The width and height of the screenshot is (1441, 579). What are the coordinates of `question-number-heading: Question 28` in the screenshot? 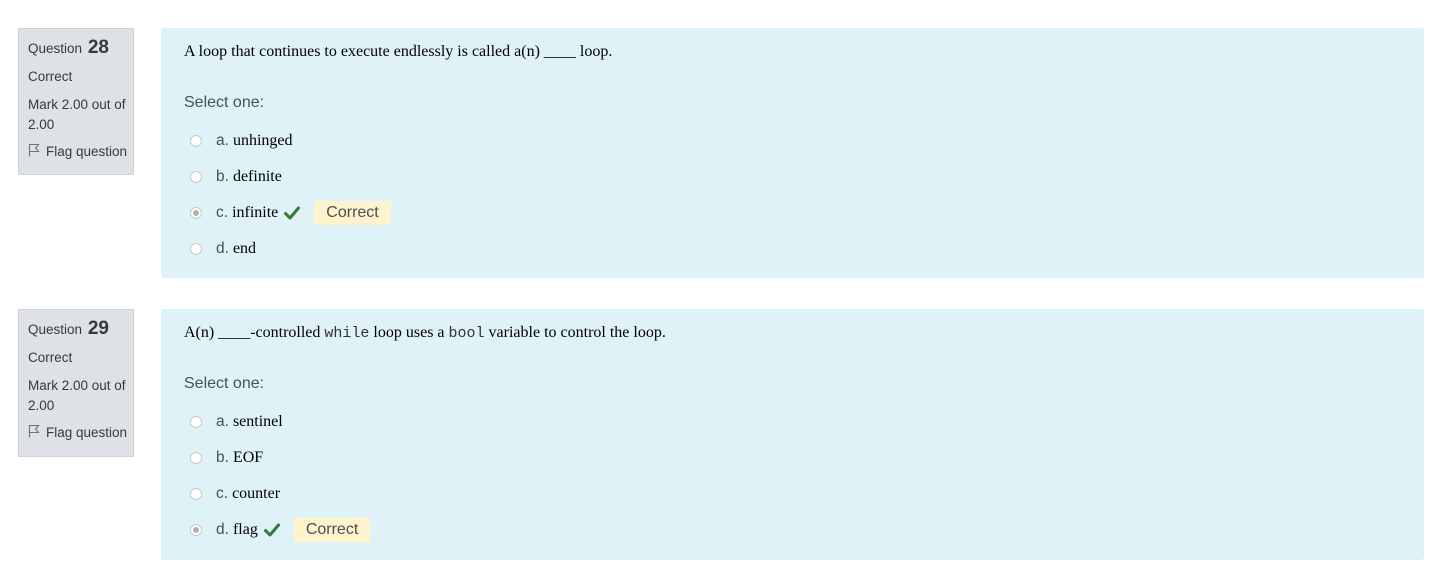 It's located at (80, 48).